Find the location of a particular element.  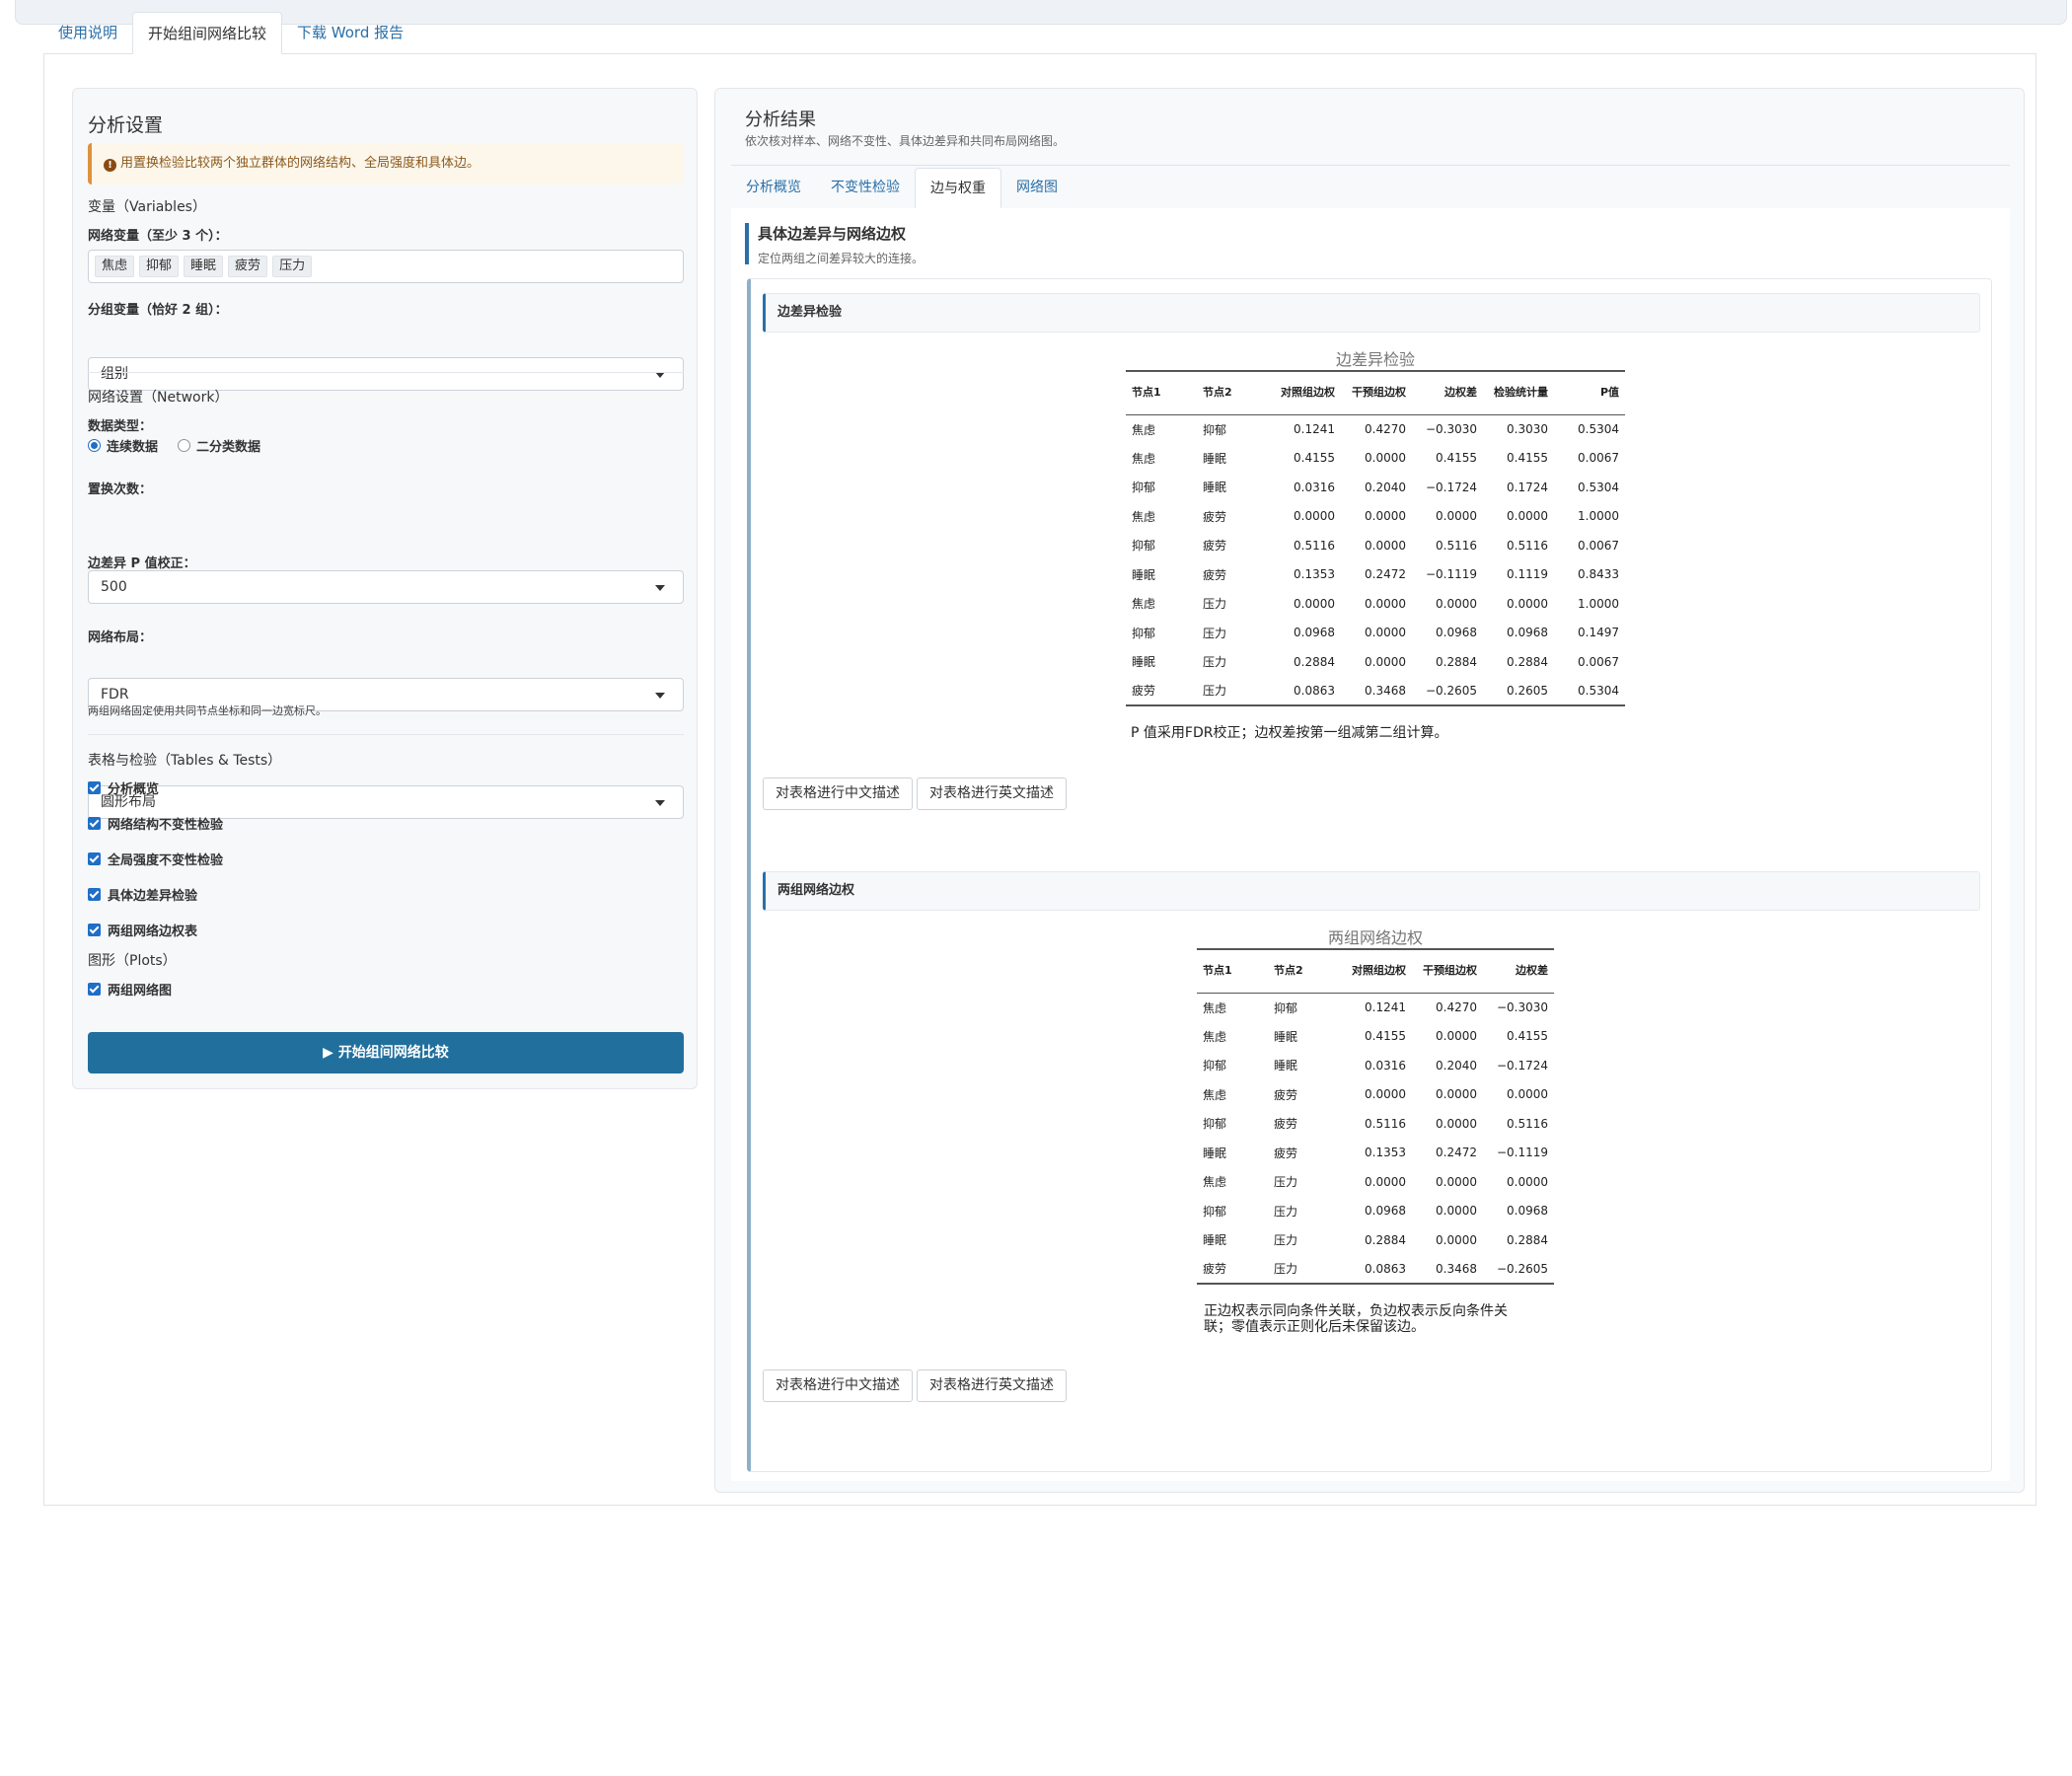

checkbox-edge-difference: 具体边差异检验 is located at coordinates (386, 895).